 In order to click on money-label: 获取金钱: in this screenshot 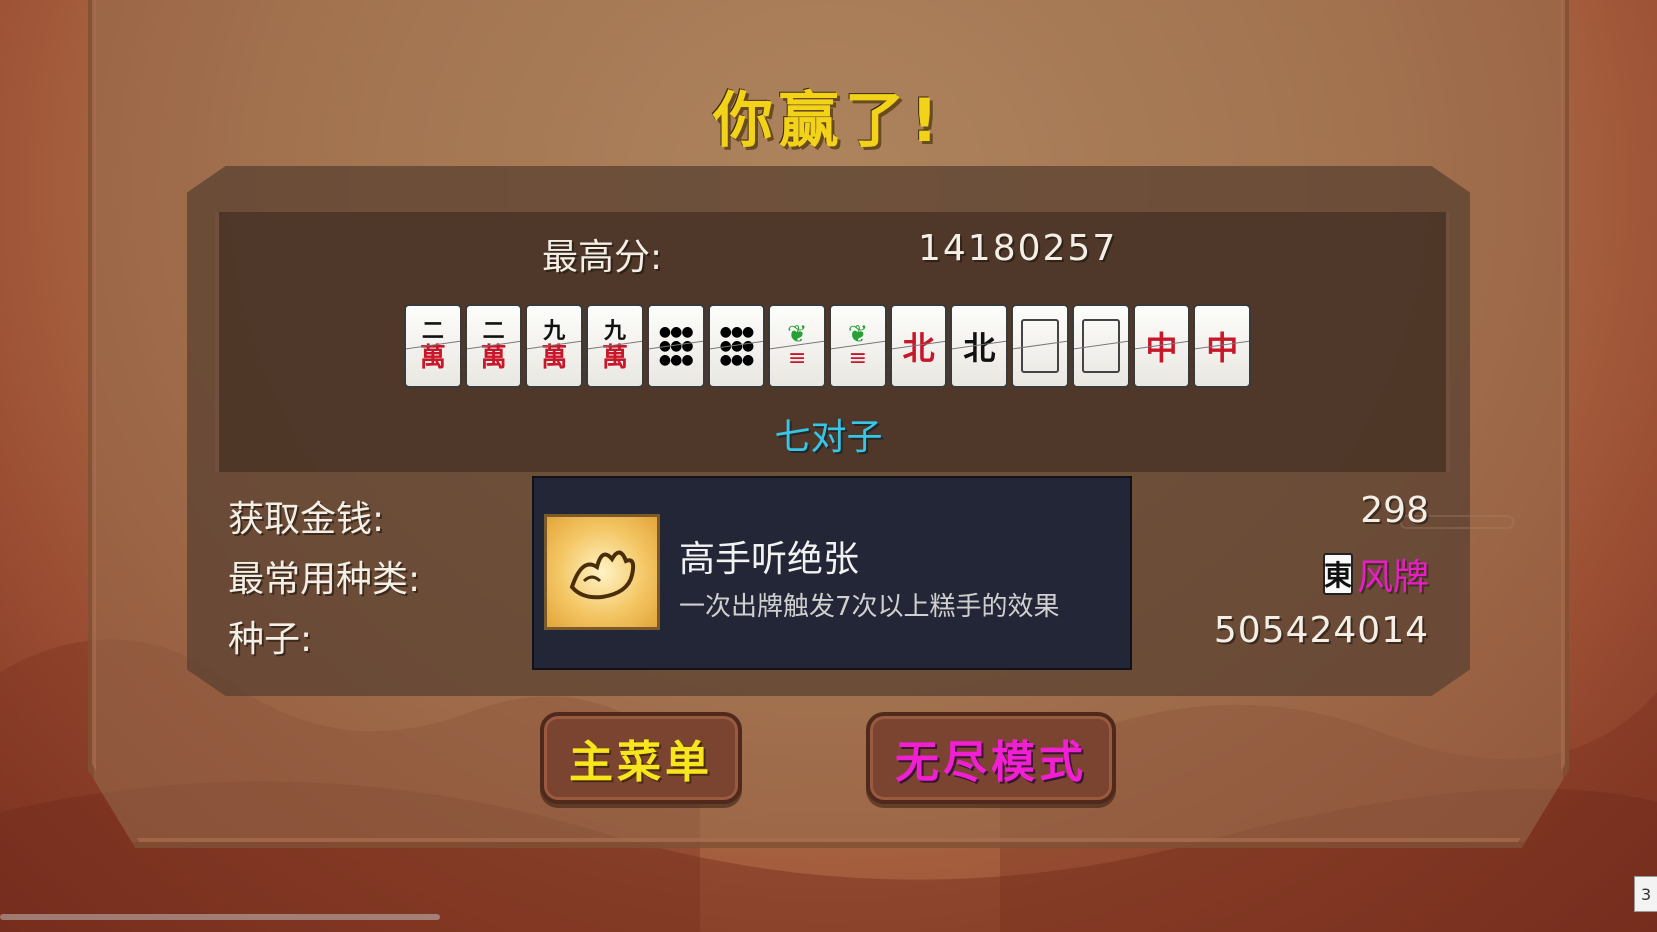, I will do `click(306, 519)`.